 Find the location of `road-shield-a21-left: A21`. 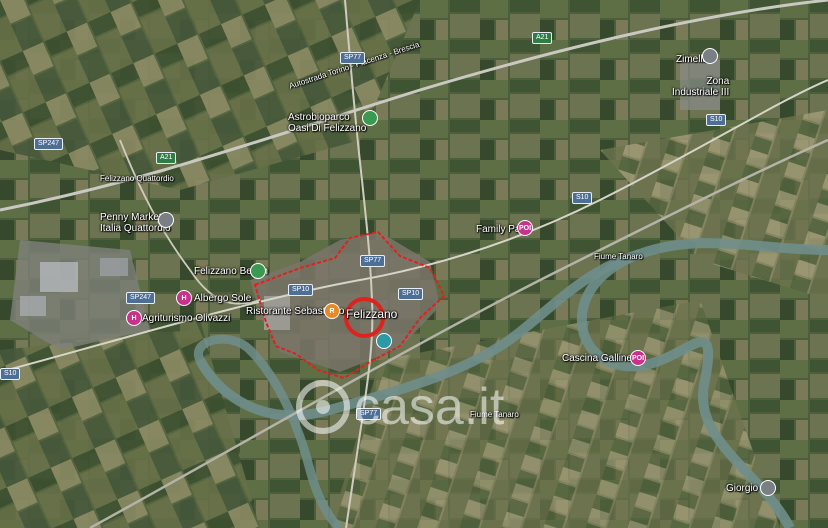

road-shield-a21-left: A21 is located at coordinates (166, 158).